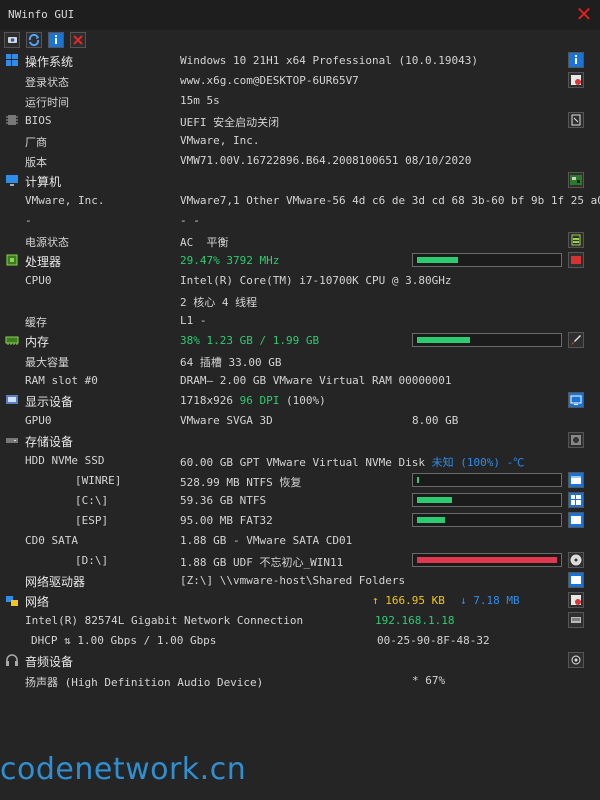 The height and width of the screenshot is (800, 600). What do you see at coordinates (204, 242) in the screenshot?
I see `power-value: AC 平衡` at bounding box center [204, 242].